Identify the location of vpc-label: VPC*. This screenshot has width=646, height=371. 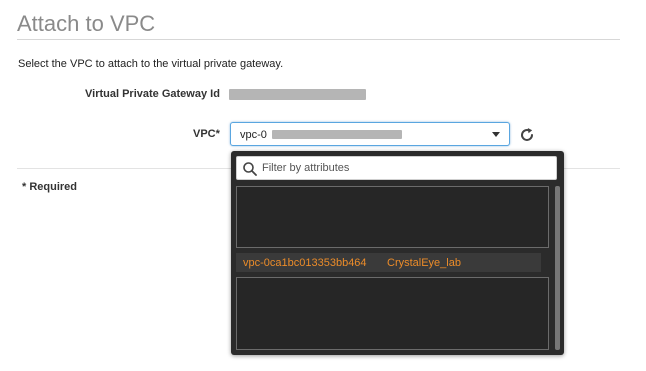
(206, 134).